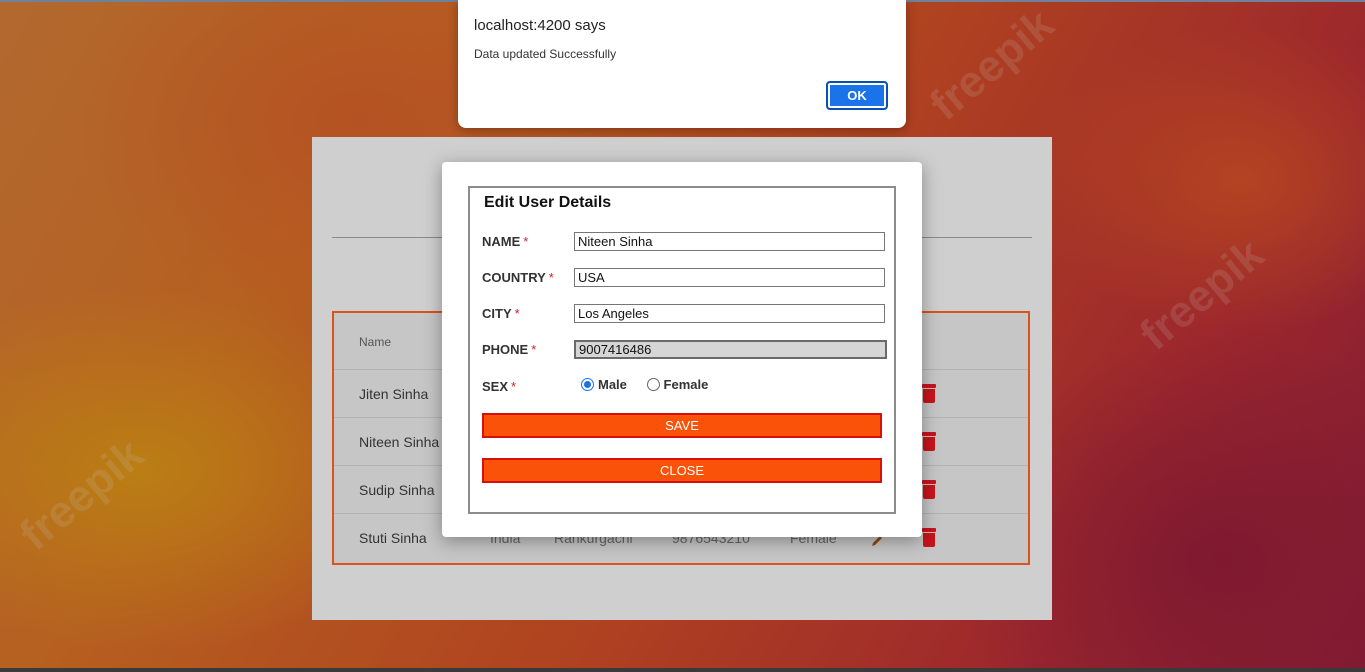  I want to click on save-button: SAVE, so click(682, 425).